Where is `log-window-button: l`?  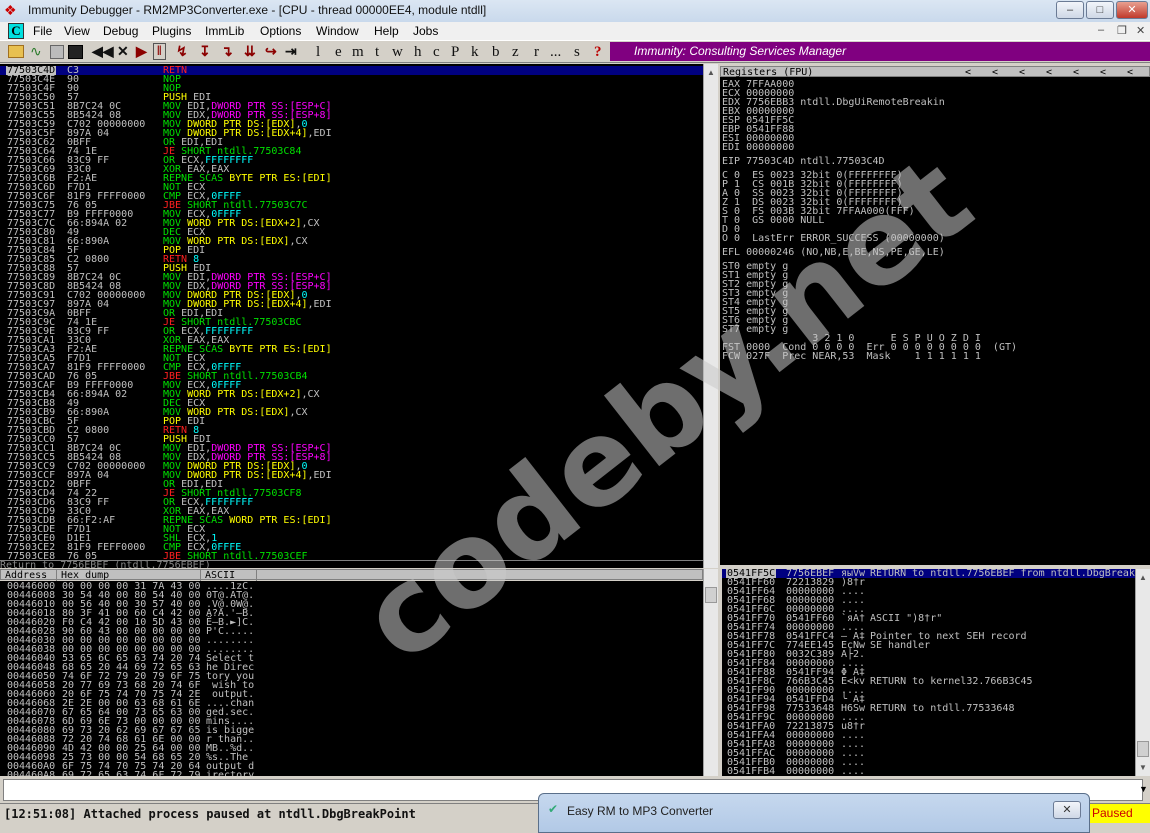 log-window-button: l is located at coordinates (318, 52).